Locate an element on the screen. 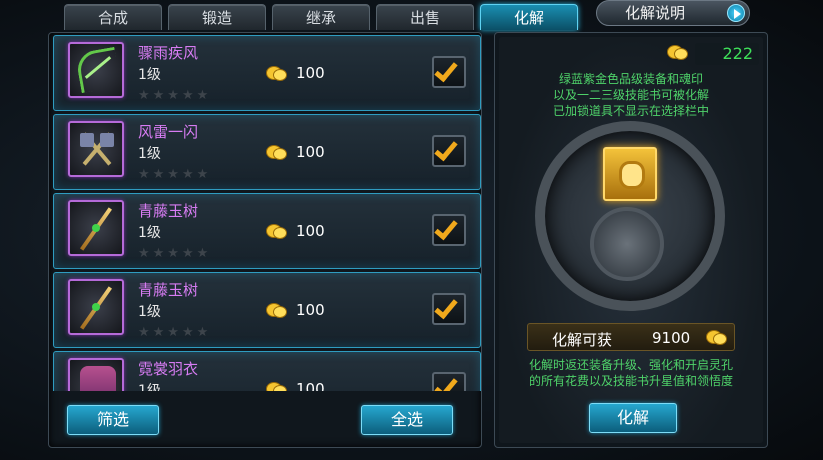 This screenshot has height=460, width=823. tab-bar: 合成 锻造 继承 出售 化解 is located at coordinates (321, 18).